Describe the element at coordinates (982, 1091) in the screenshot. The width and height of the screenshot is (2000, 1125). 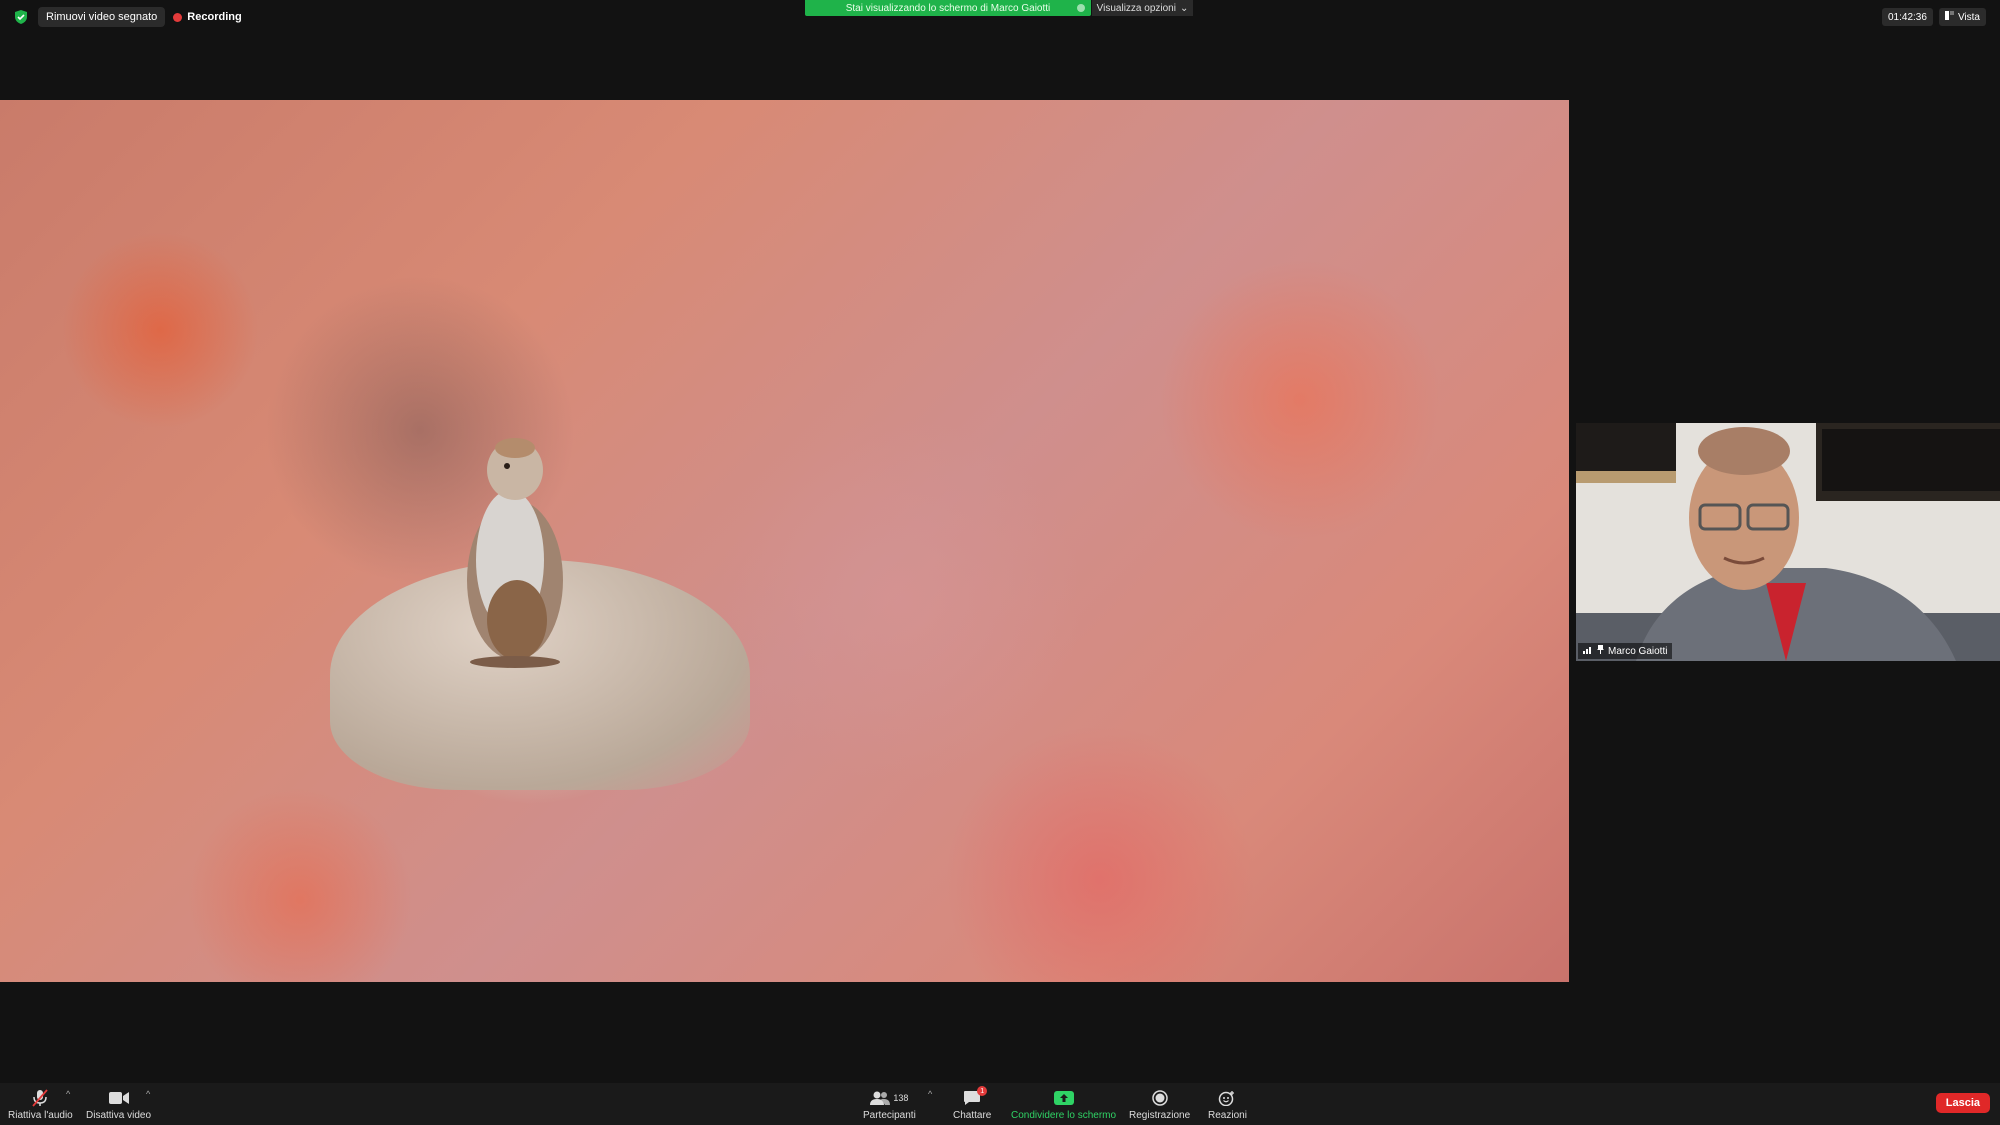
I see `chat-unread-badge: 1` at that location.